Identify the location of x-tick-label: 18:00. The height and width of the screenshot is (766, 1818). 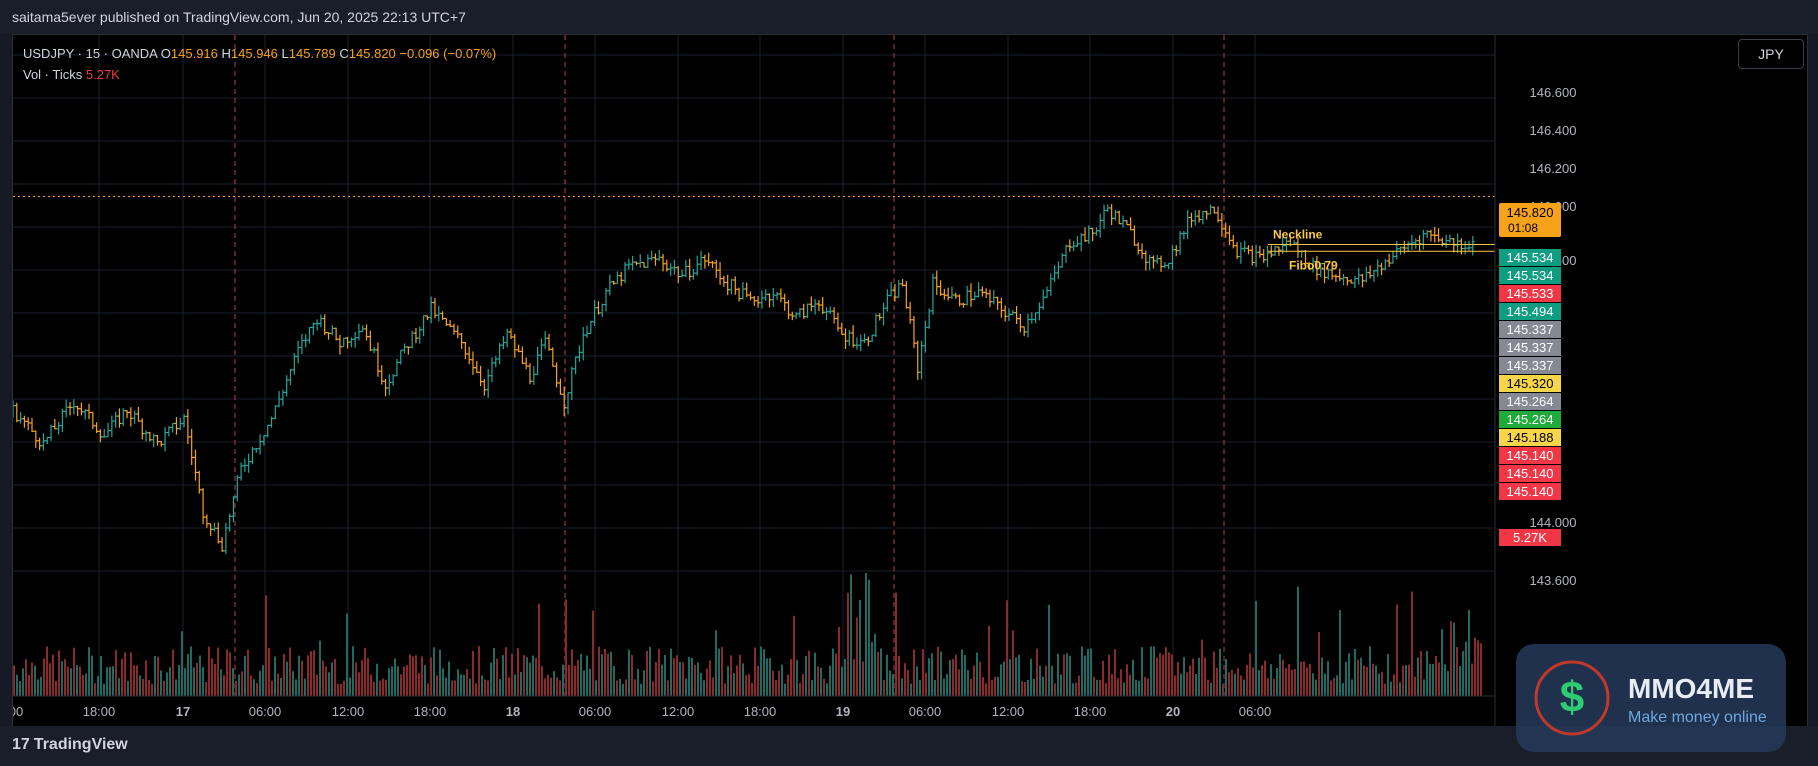
(430, 711).